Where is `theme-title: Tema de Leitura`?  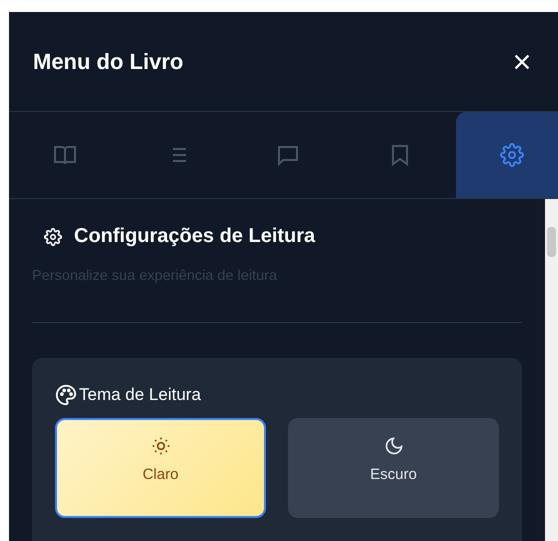 theme-title: Tema de Leitura is located at coordinates (140, 395).